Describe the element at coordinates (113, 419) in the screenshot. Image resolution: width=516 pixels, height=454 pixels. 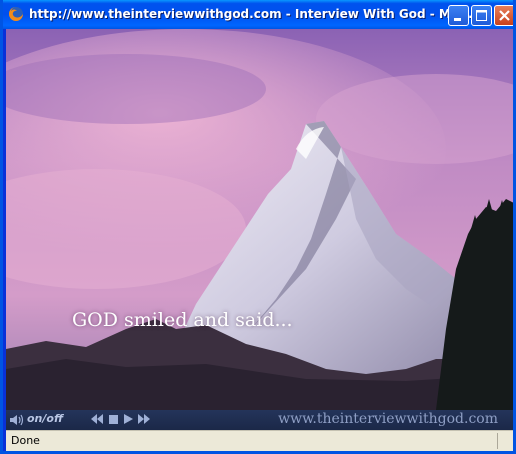
I see `stop-icon` at that location.